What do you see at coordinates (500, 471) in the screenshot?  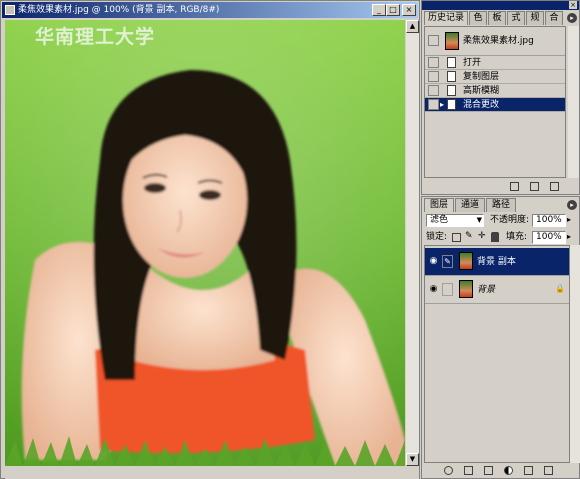 I see `layers-bottom-toolbar` at bounding box center [500, 471].